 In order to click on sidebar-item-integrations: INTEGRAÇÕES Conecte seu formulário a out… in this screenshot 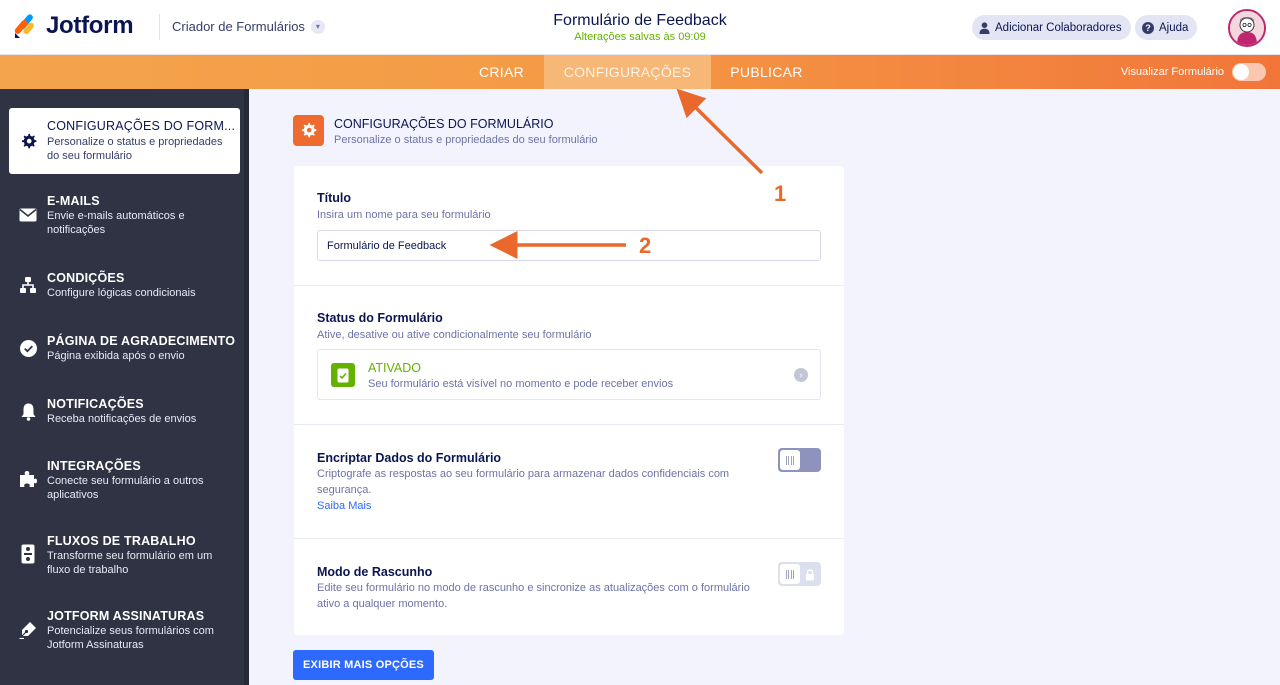, I will do `click(124, 483)`.